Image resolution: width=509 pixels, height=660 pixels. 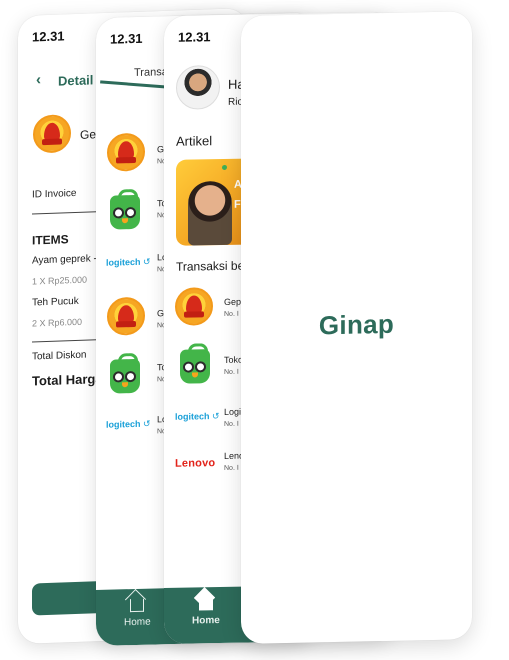 What do you see at coordinates (210, 266) in the screenshot?
I see `recent-transactions-title: Transaksi be` at bounding box center [210, 266].